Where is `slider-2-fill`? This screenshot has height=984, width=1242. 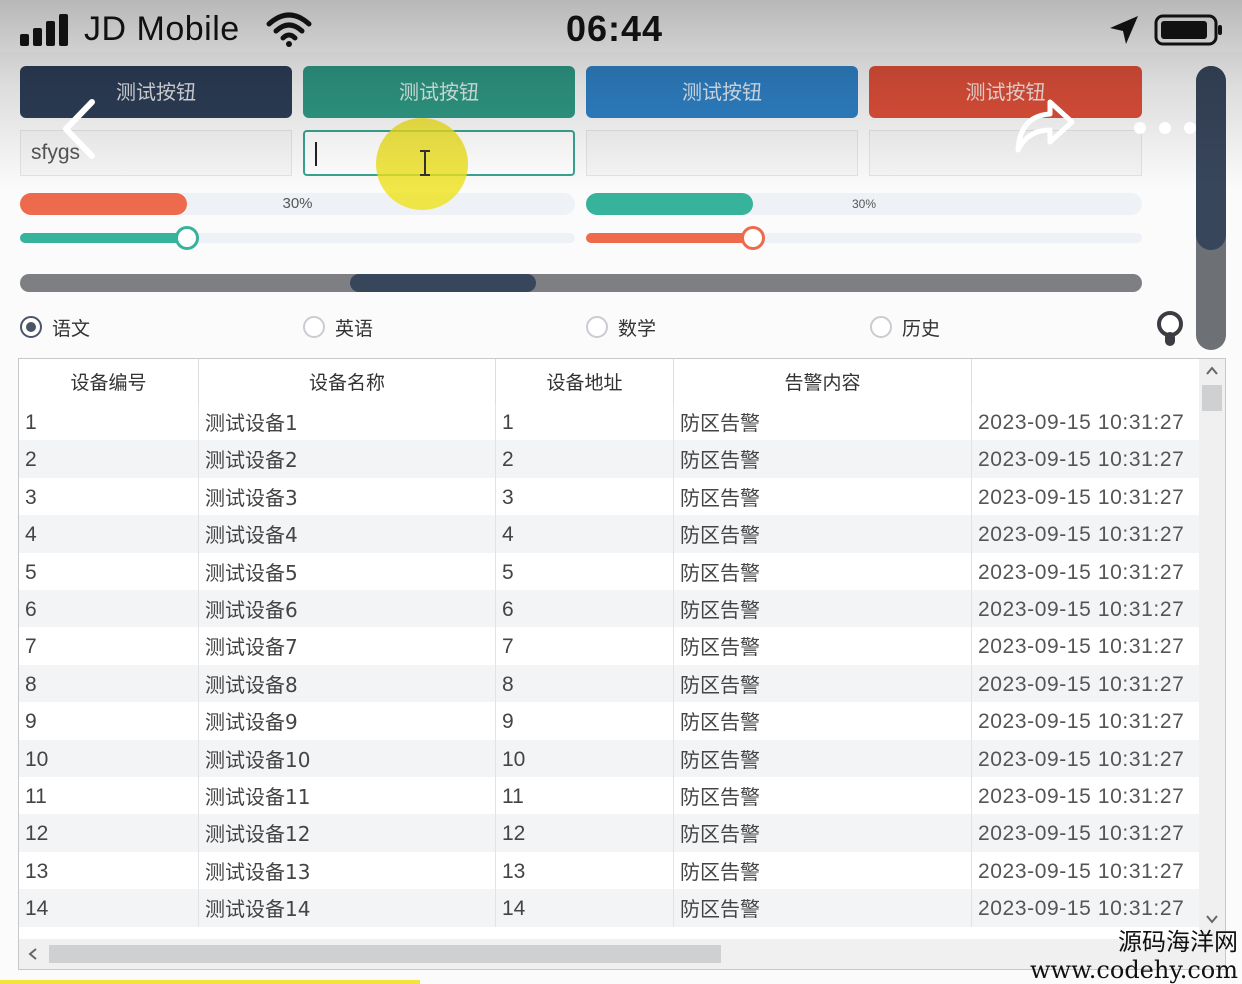 slider-2-fill is located at coordinates (669, 238).